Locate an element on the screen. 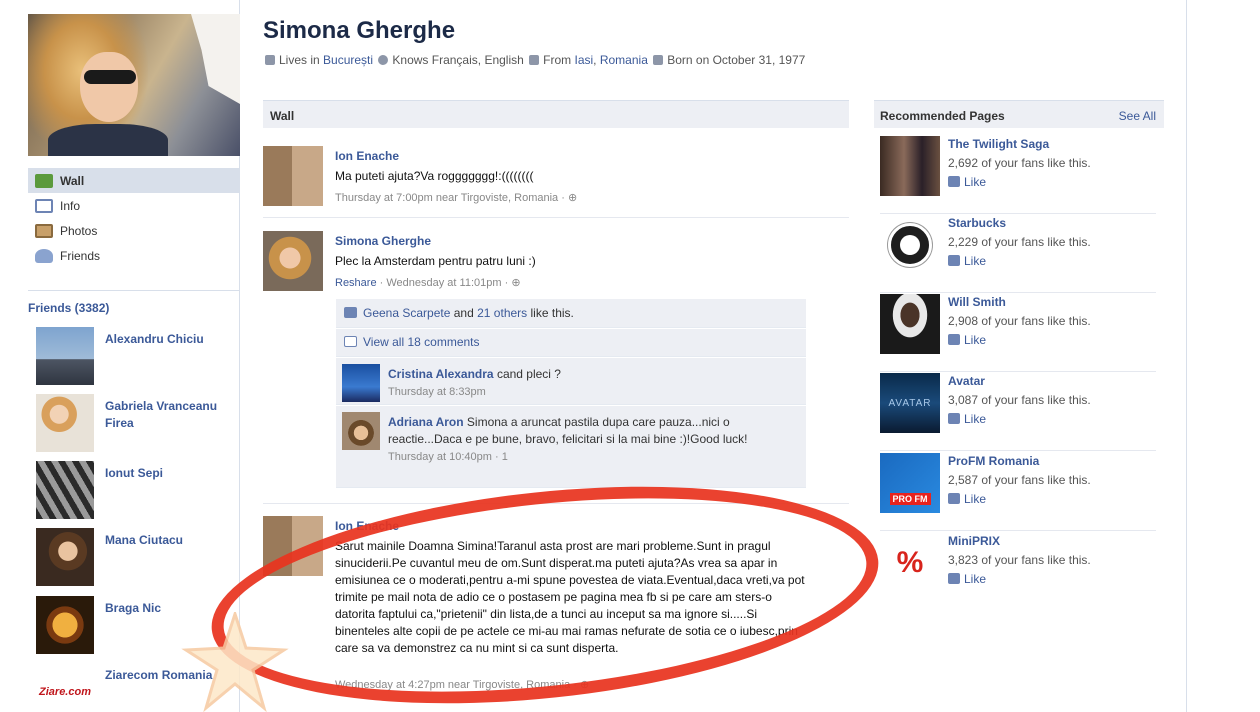  page-thumbnail: AVATAR is located at coordinates (910, 403).